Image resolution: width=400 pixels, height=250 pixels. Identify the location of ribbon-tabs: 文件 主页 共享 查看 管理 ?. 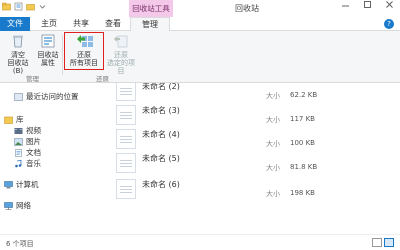
(200, 24).